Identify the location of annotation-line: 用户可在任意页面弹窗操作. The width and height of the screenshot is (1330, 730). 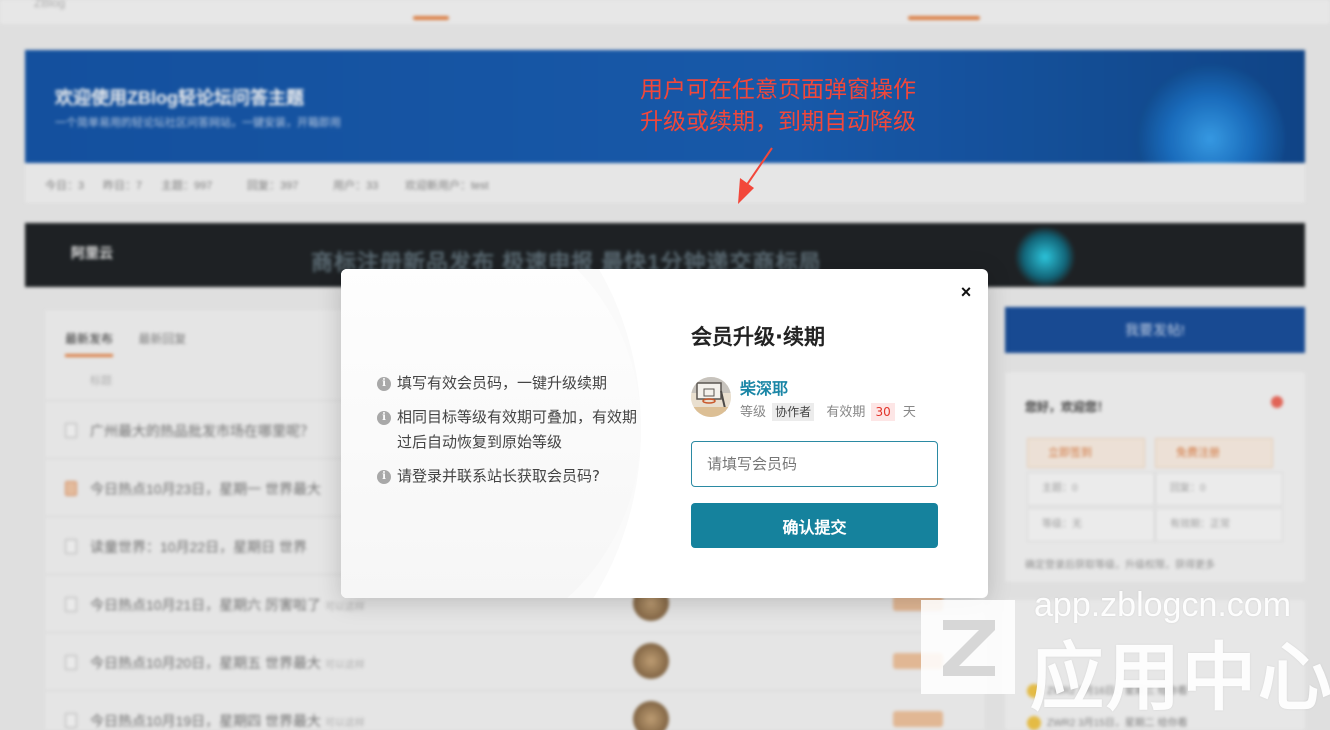
(778, 90).